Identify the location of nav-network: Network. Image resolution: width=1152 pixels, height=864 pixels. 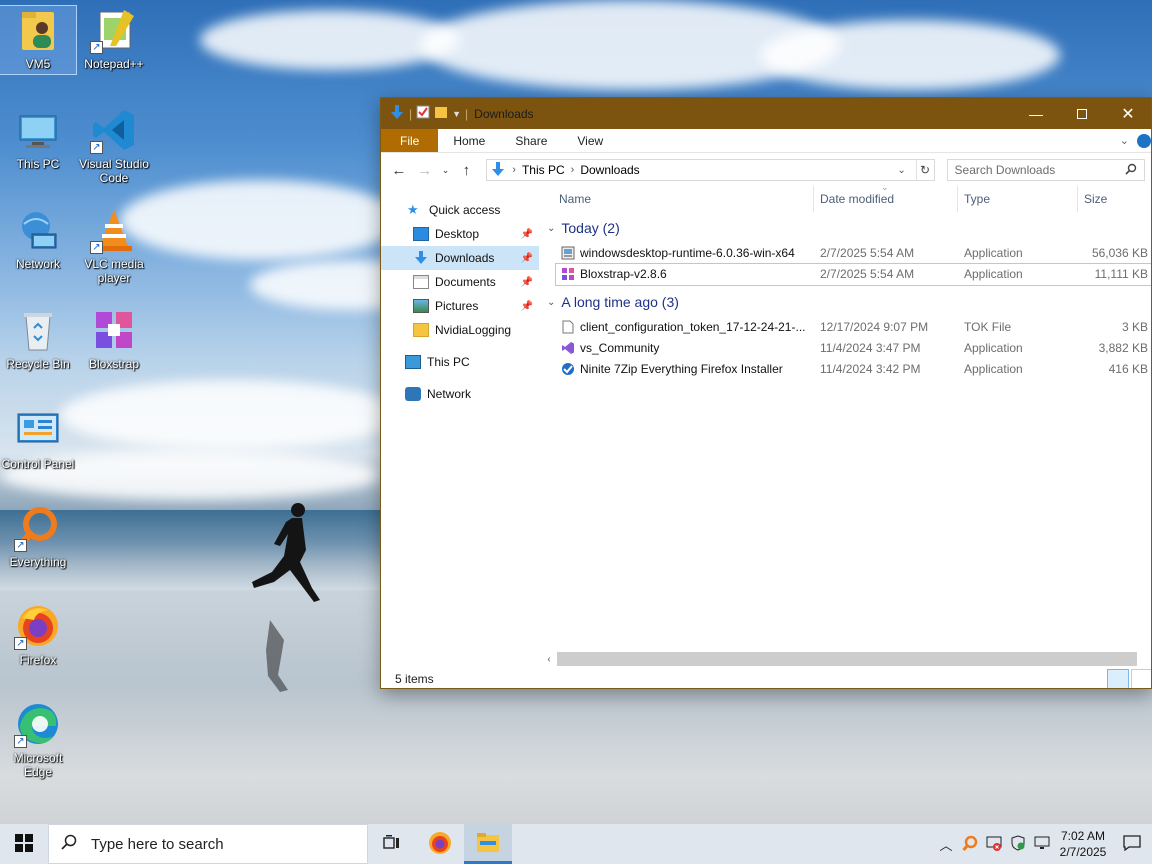
(460, 394).